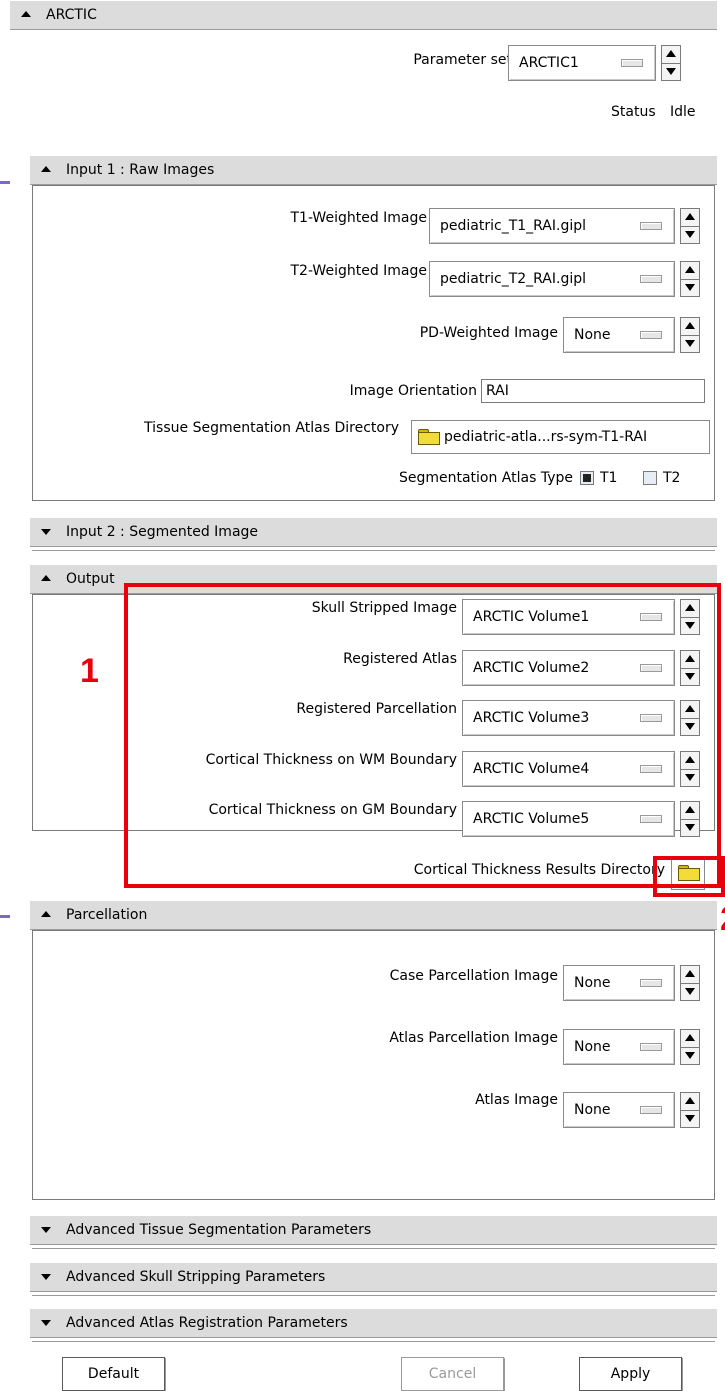 The width and height of the screenshot is (725, 1391). What do you see at coordinates (71, 15) in the screenshot?
I see `arctic-title: ARCTIC` at bounding box center [71, 15].